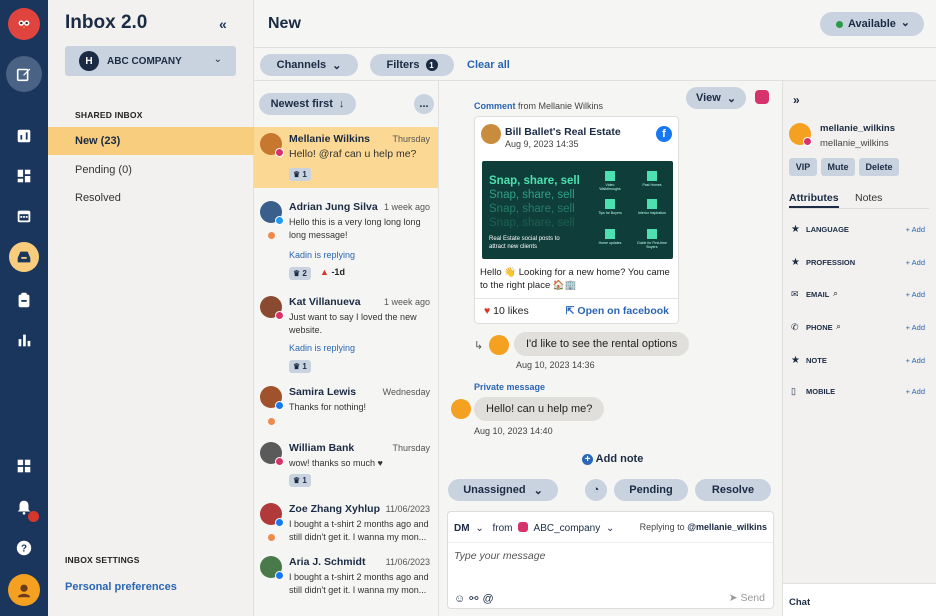 This screenshot has width=936, height=616. I want to click on nav-item-resolved: Resolved, so click(151, 198).